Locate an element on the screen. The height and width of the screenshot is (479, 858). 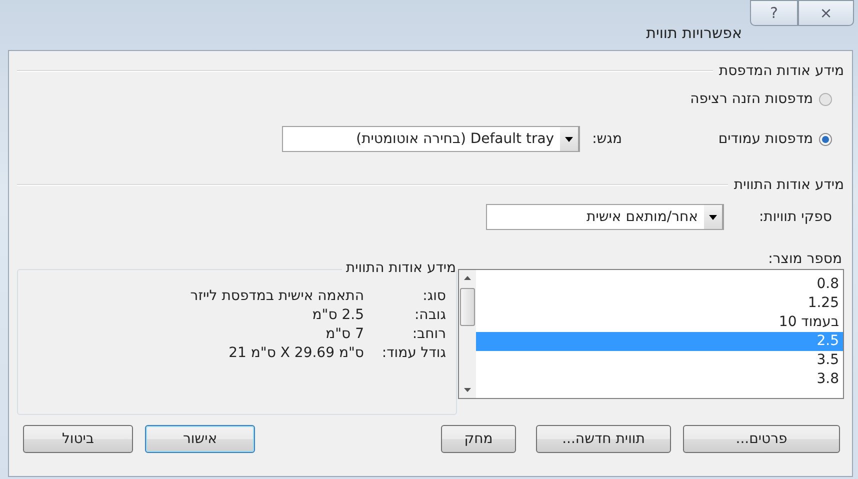
radio-option: מדפסות עמודים is located at coordinates (747, 139).